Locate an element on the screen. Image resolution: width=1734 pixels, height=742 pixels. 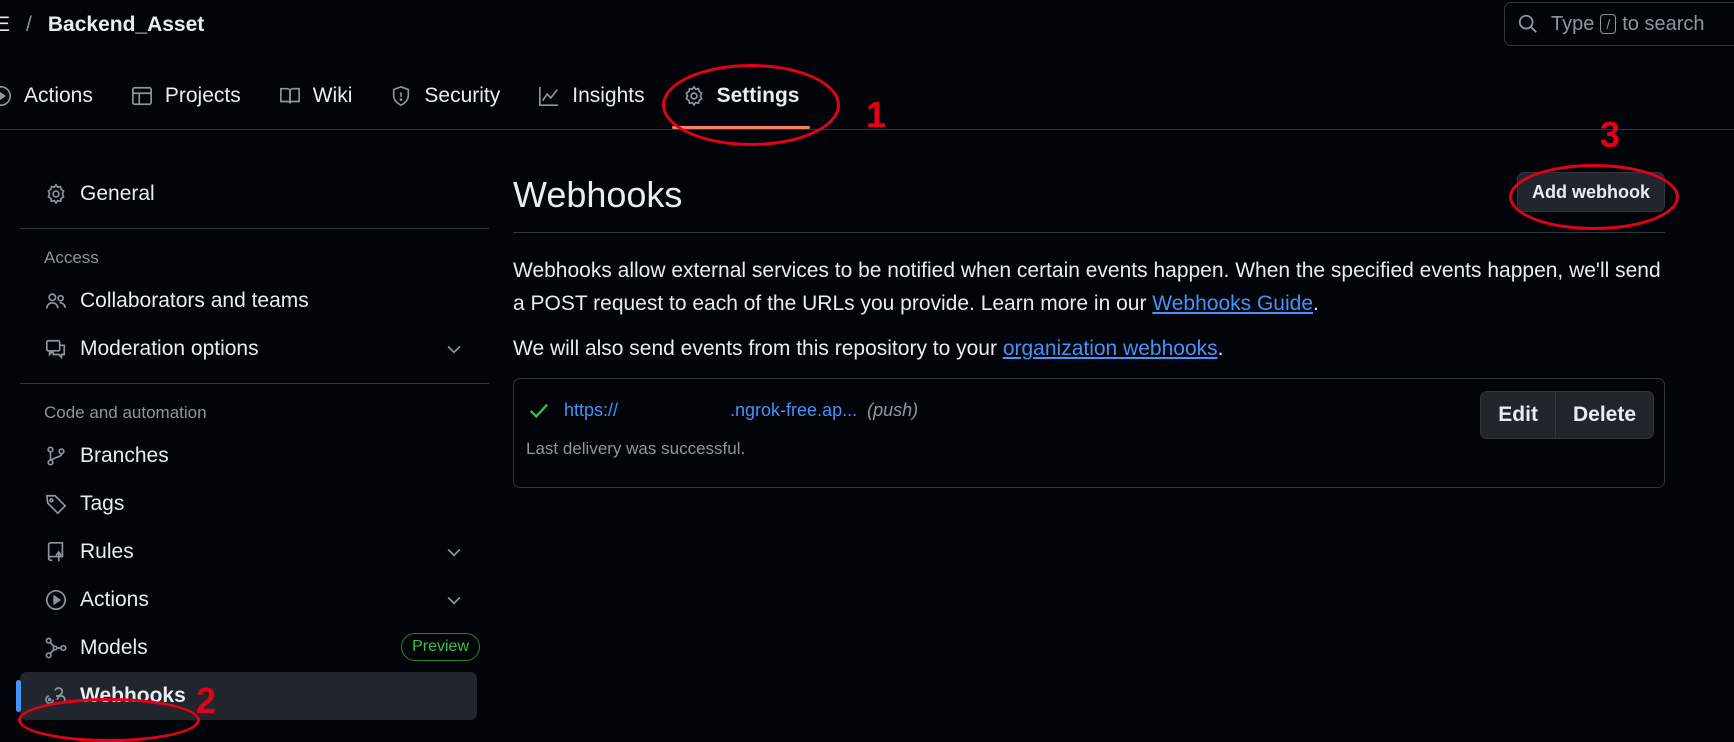
repo-push-icon is located at coordinates (56, 552).